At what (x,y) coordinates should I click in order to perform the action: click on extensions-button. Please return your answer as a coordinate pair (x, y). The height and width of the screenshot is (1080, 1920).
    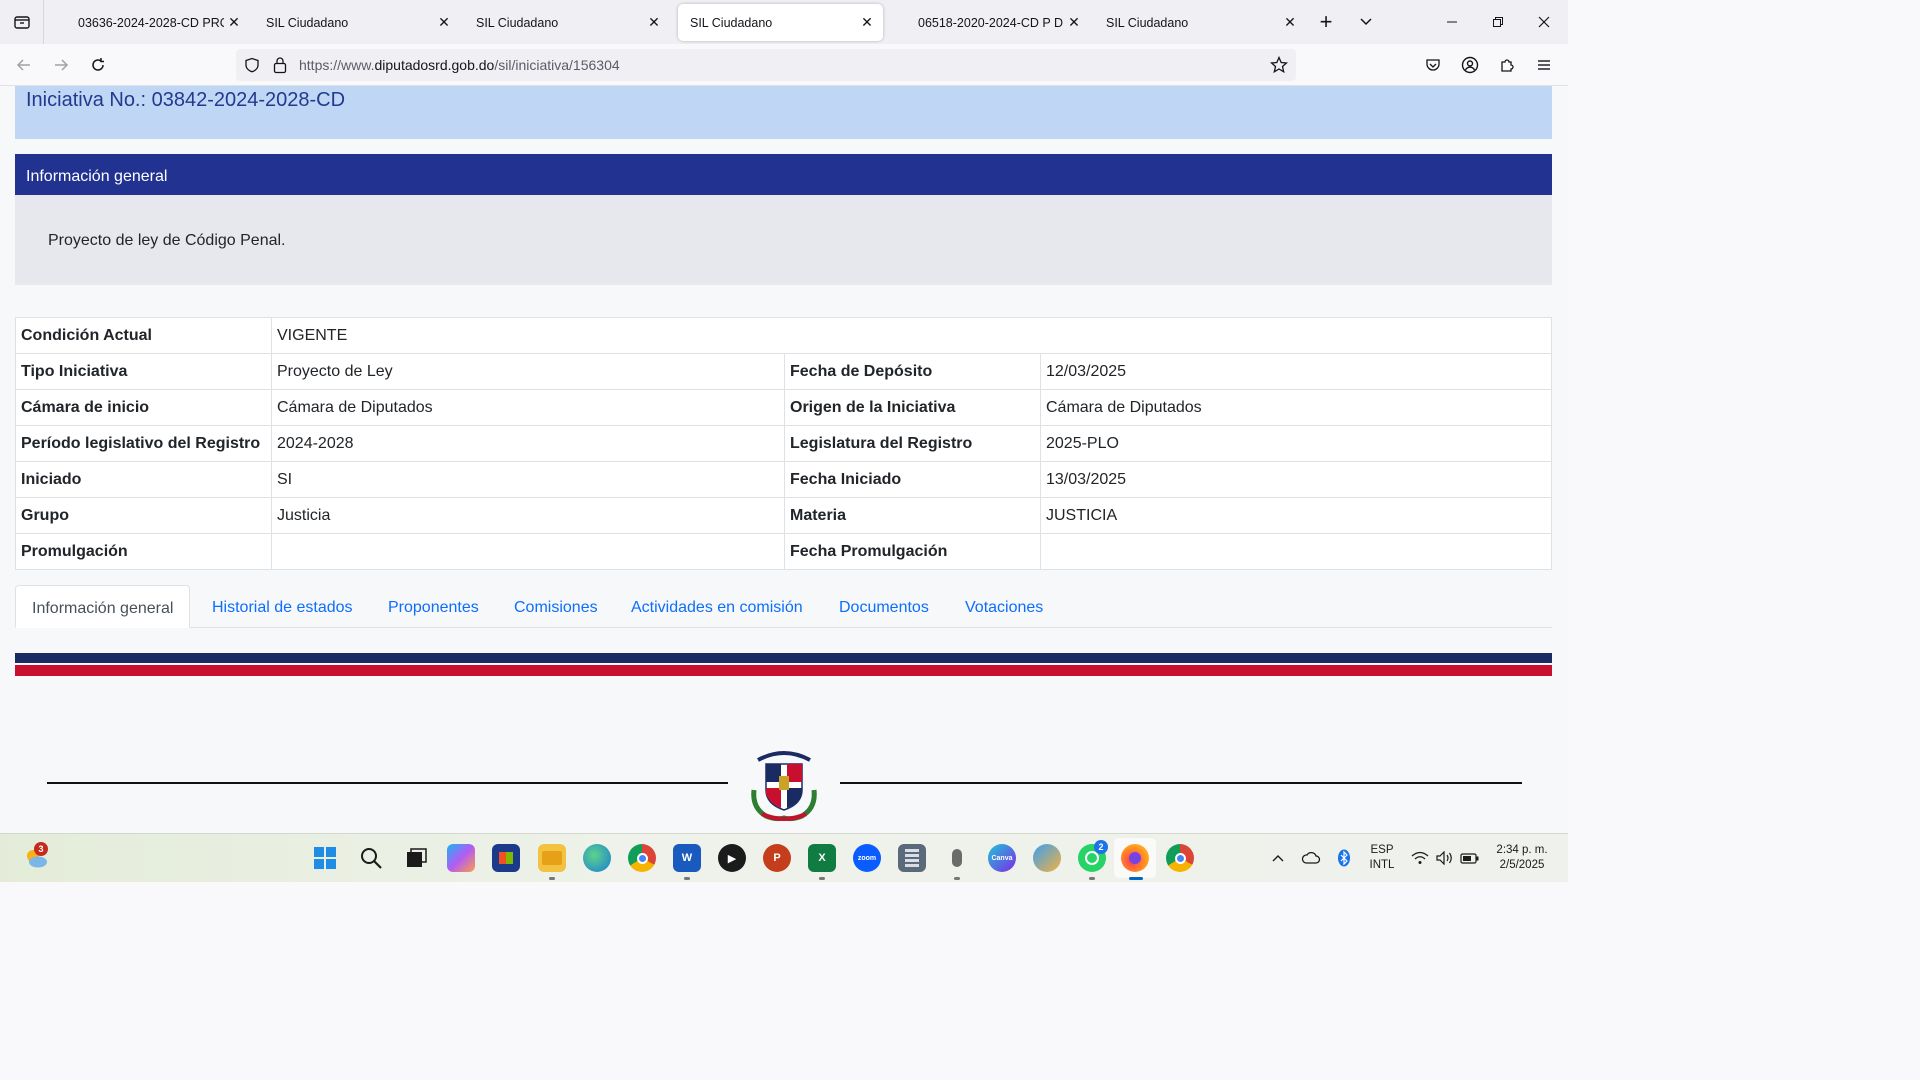
    Looking at the image, I should click on (1507, 65).